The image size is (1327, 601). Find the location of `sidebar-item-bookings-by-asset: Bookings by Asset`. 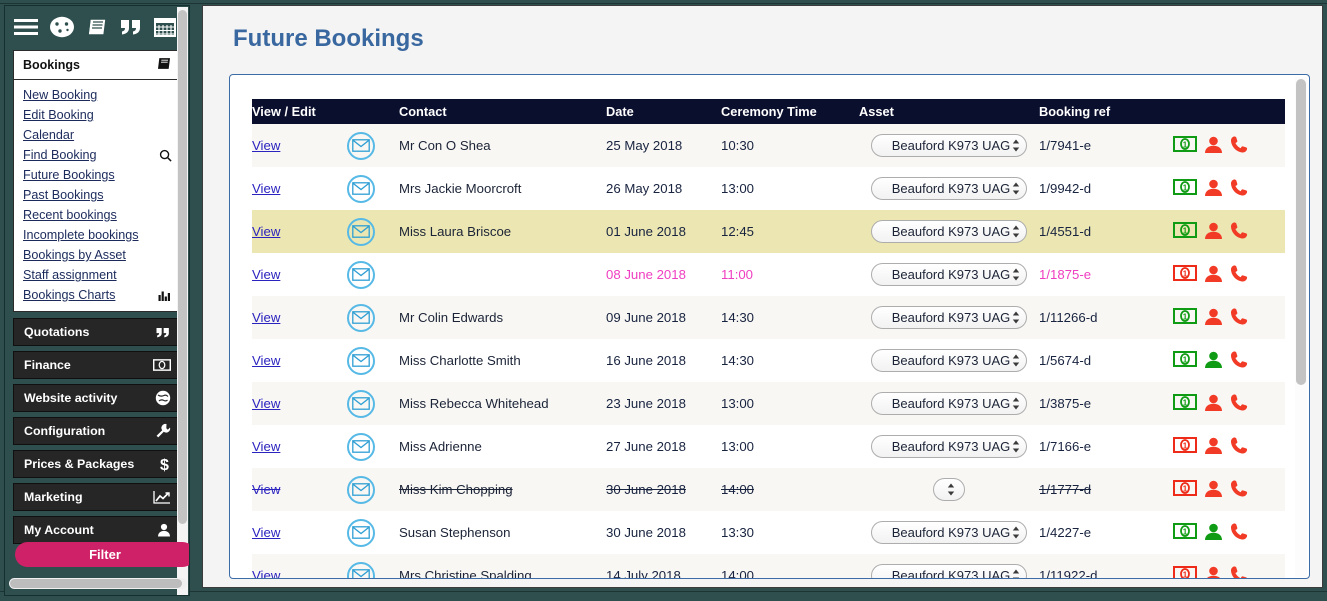

sidebar-item-bookings-by-asset: Bookings by Asset is located at coordinates (97, 255).